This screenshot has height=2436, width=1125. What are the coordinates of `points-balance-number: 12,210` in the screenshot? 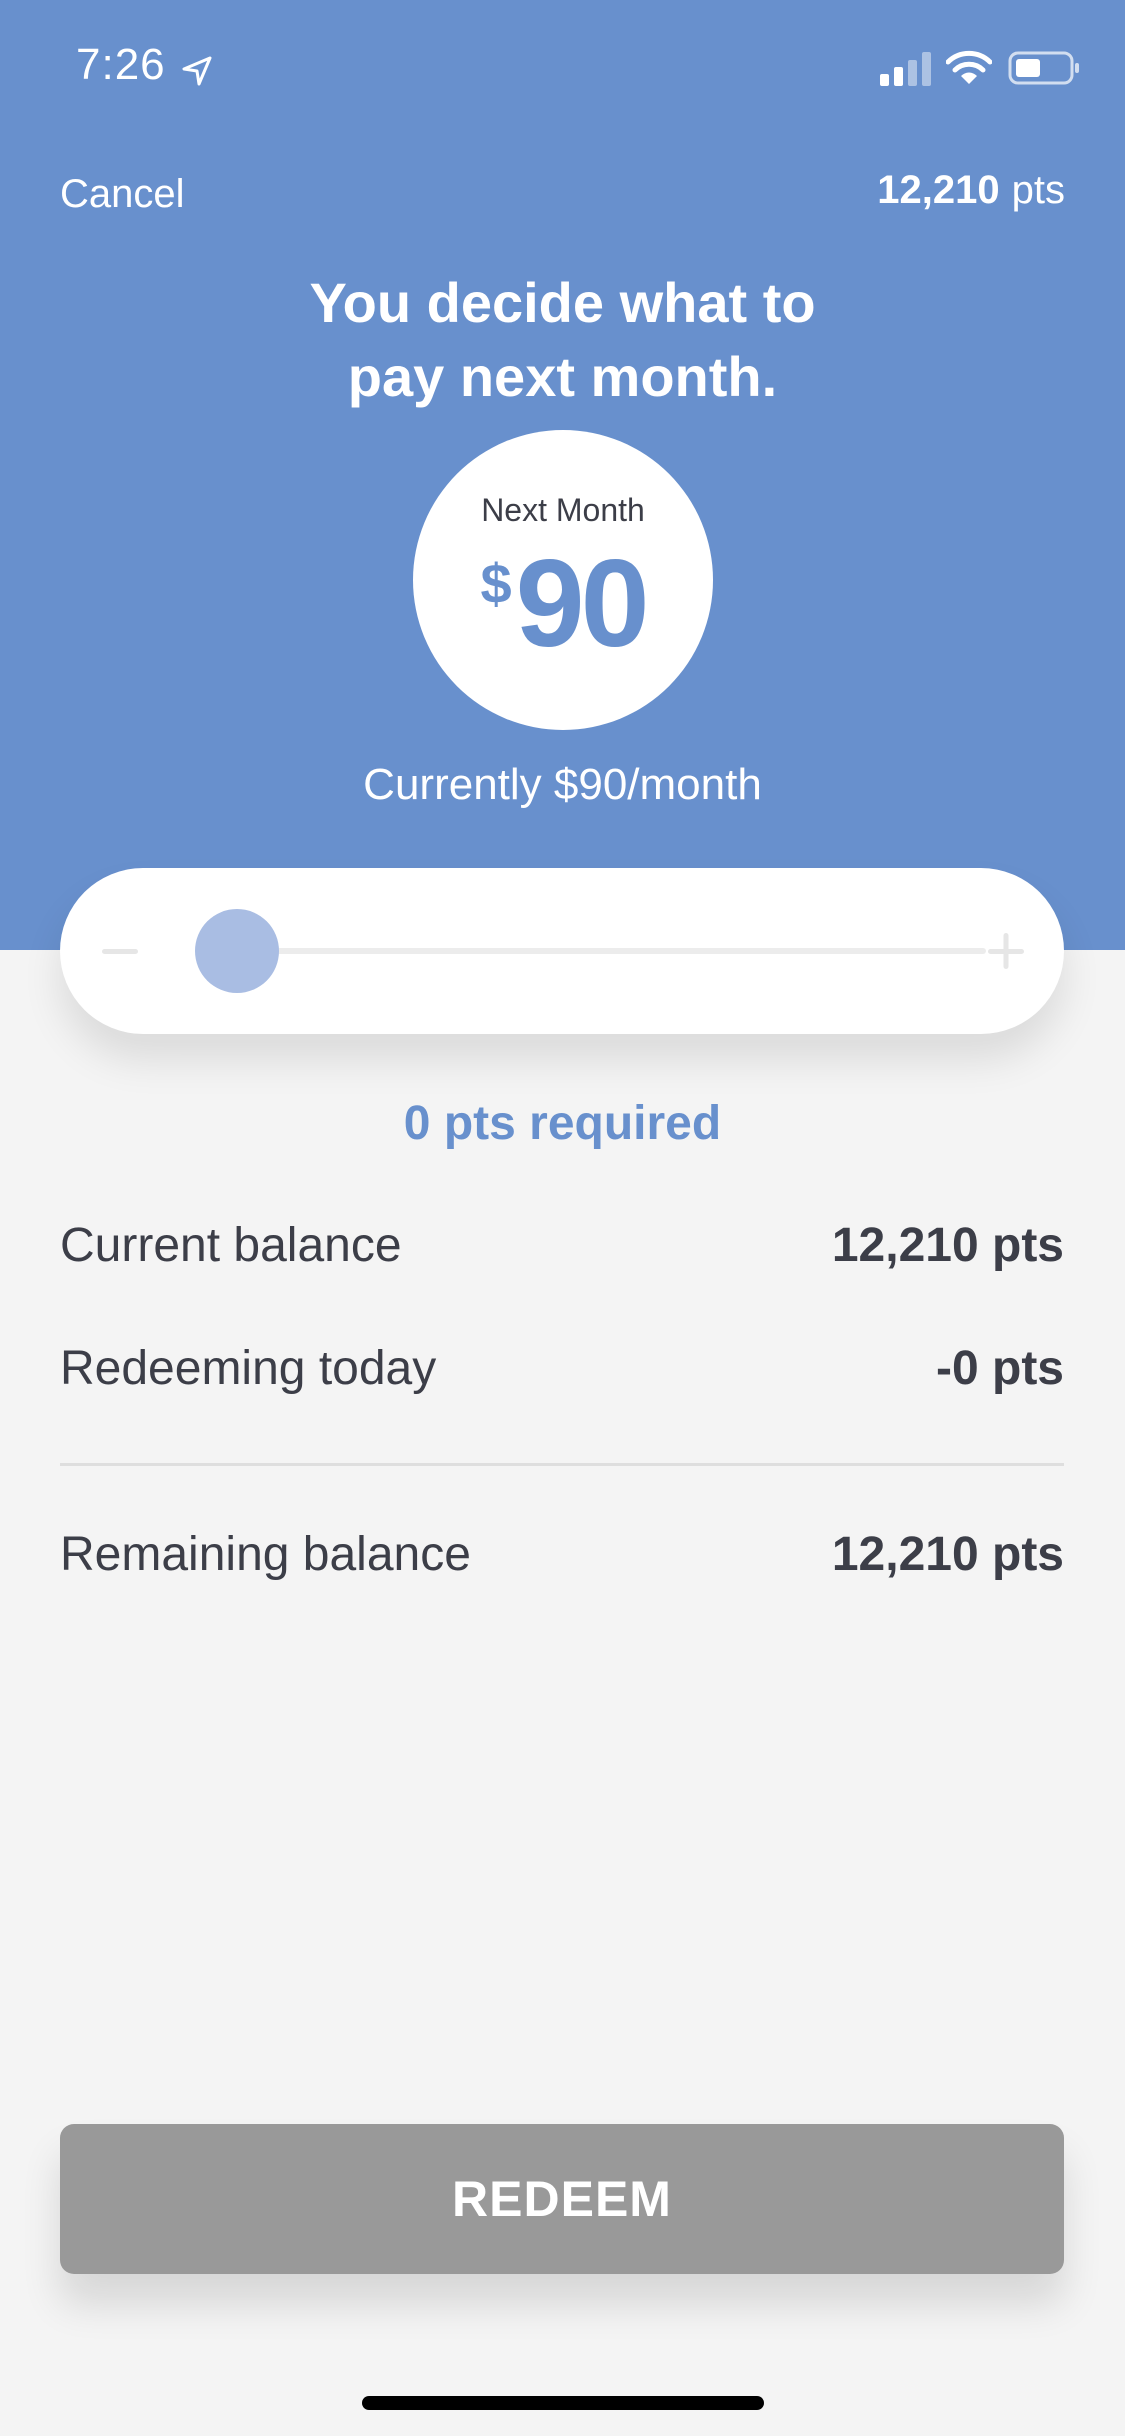 It's located at (938, 190).